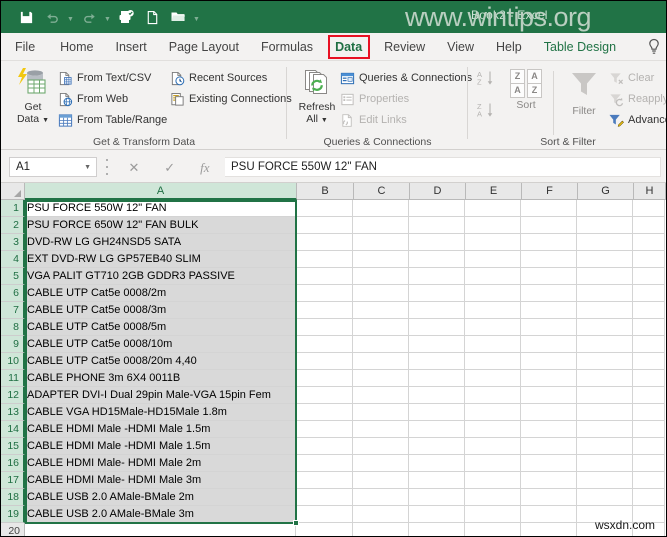 The height and width of the screenshot is (537, 667). I want to click on cell-F13, so click(549, 412).